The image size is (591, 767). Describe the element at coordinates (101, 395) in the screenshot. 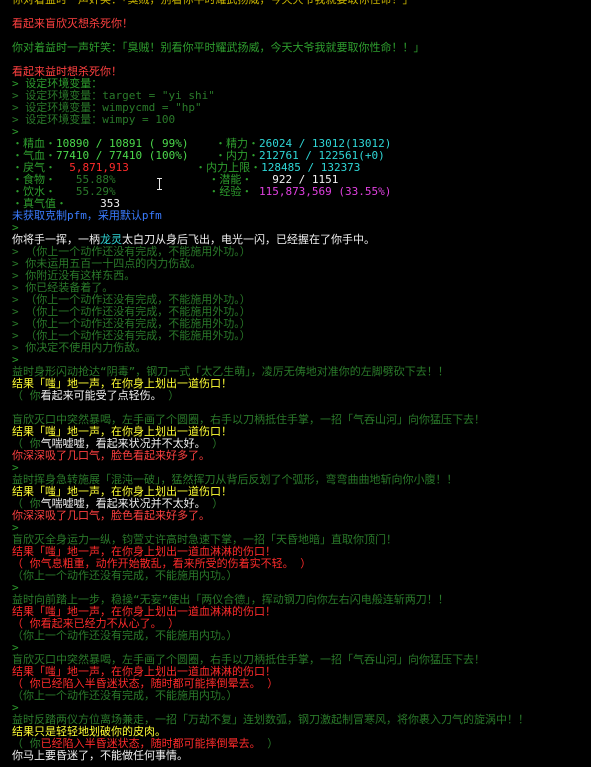

I see `terminal-text-segment: 看起来可能受了点轻伤。` at that location.